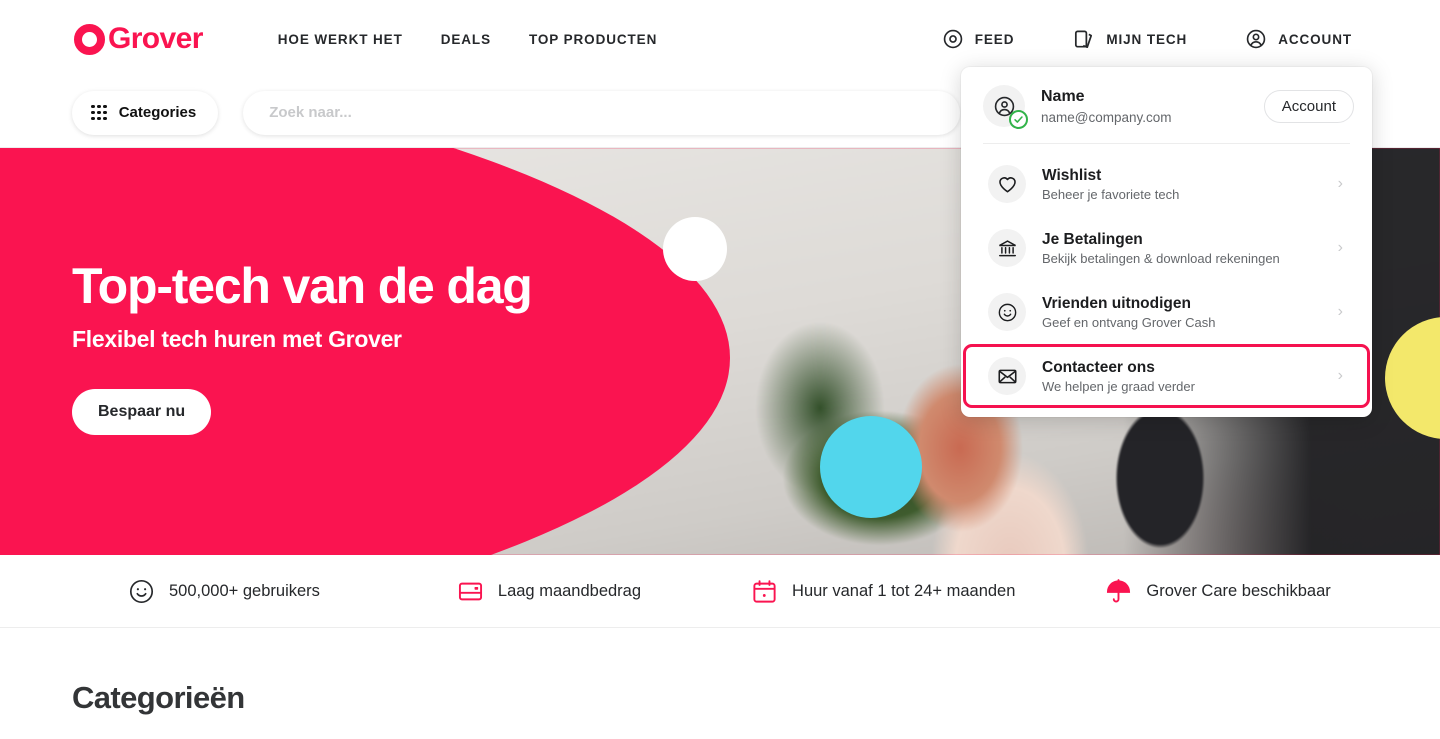 This screenshot has height=739, width=1440. What do you see at coordinates (1007, 184) in the screenshot?
I see `heart-icon` at bounding box center [1007, 184].